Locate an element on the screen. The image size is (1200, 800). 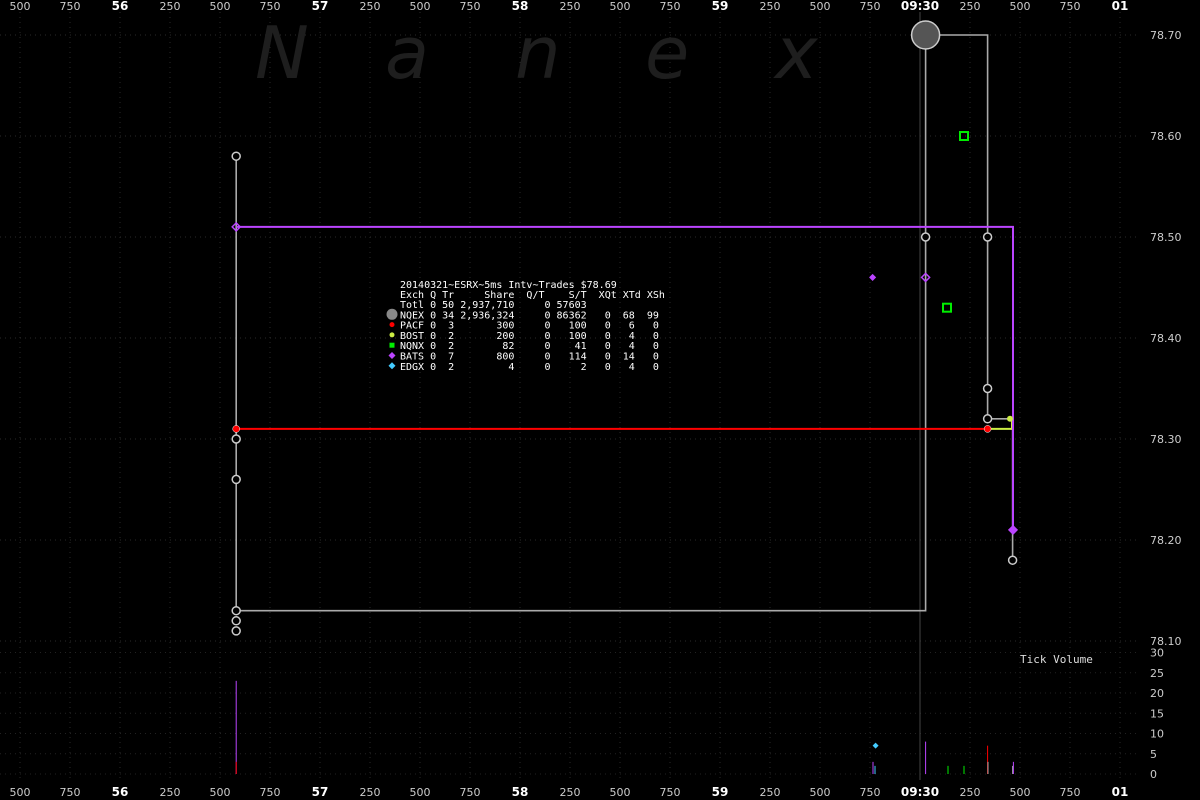
legend-marker-nqnx is located at coordinates (392, 345).